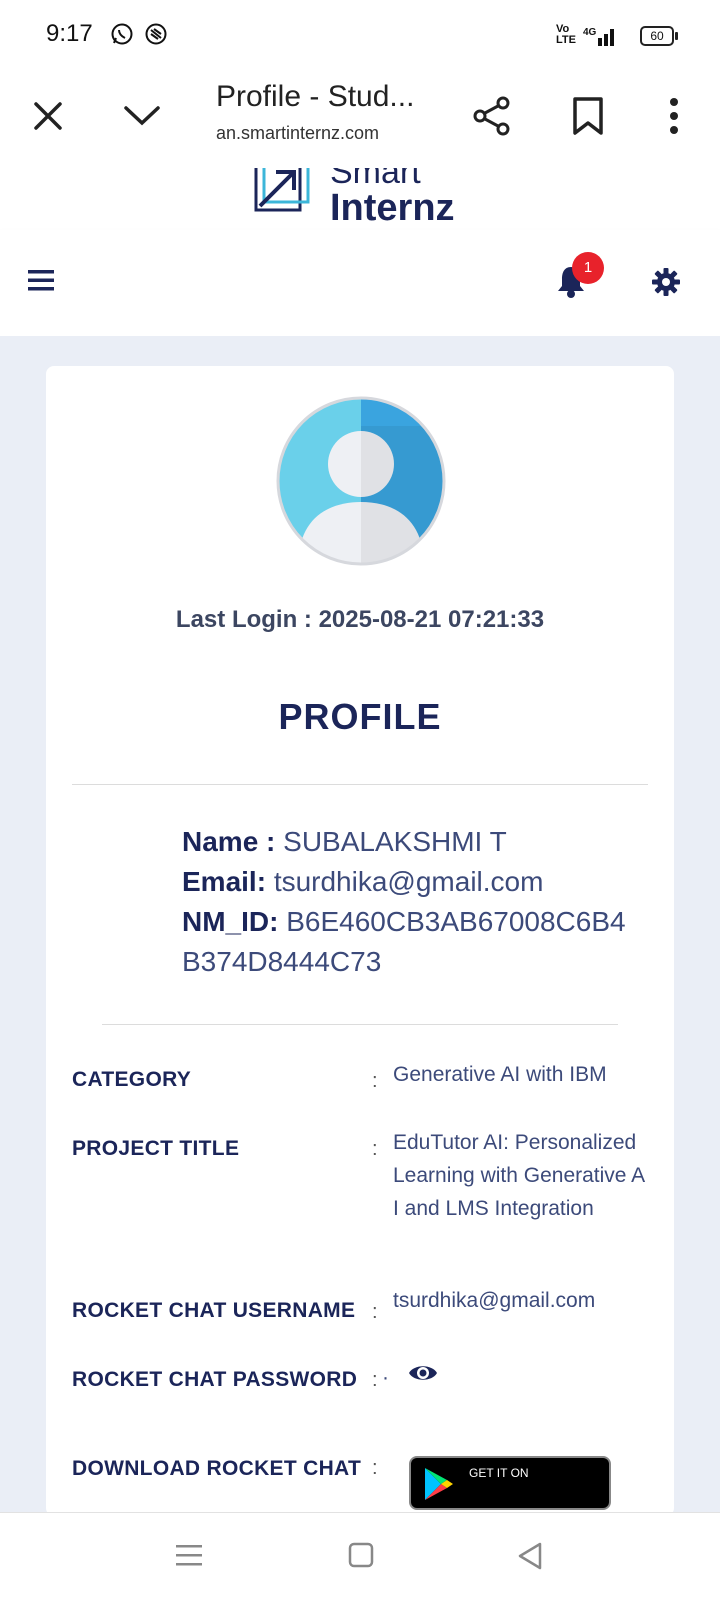  I want to click on recent-apps-icon, so click(189, 1557).